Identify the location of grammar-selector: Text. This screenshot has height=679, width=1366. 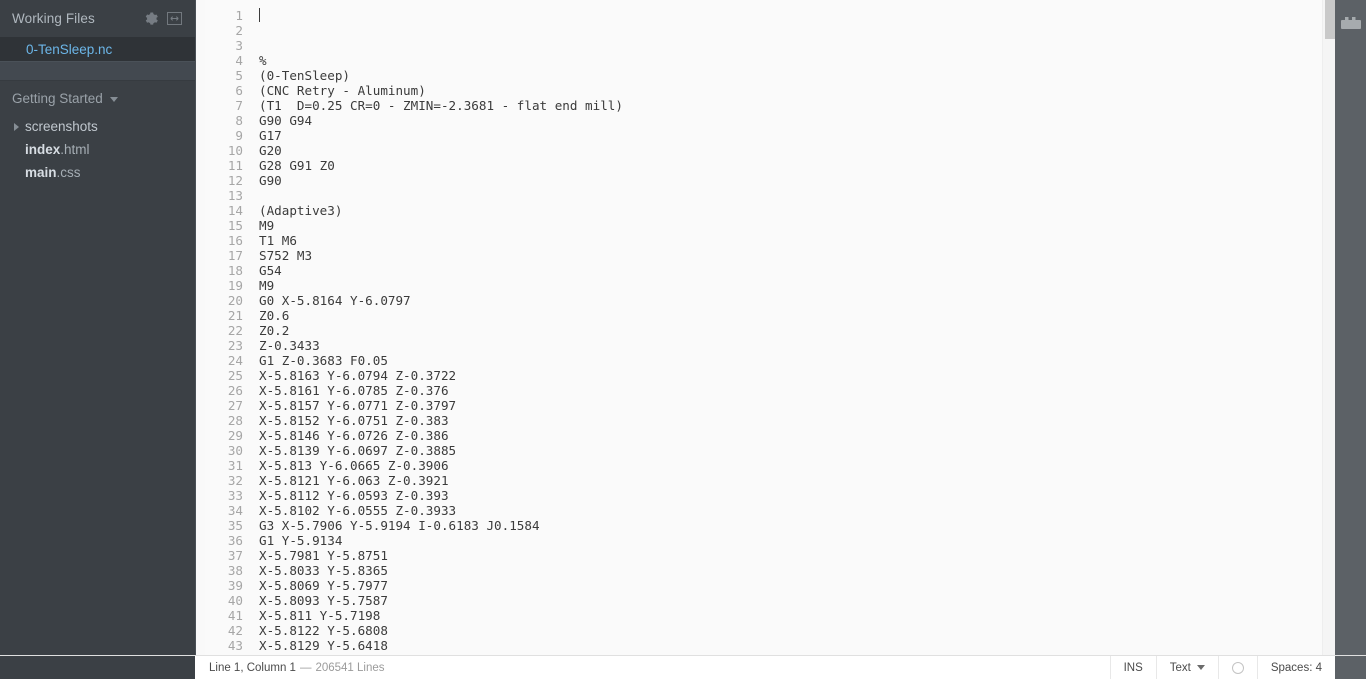
(1186, 667).